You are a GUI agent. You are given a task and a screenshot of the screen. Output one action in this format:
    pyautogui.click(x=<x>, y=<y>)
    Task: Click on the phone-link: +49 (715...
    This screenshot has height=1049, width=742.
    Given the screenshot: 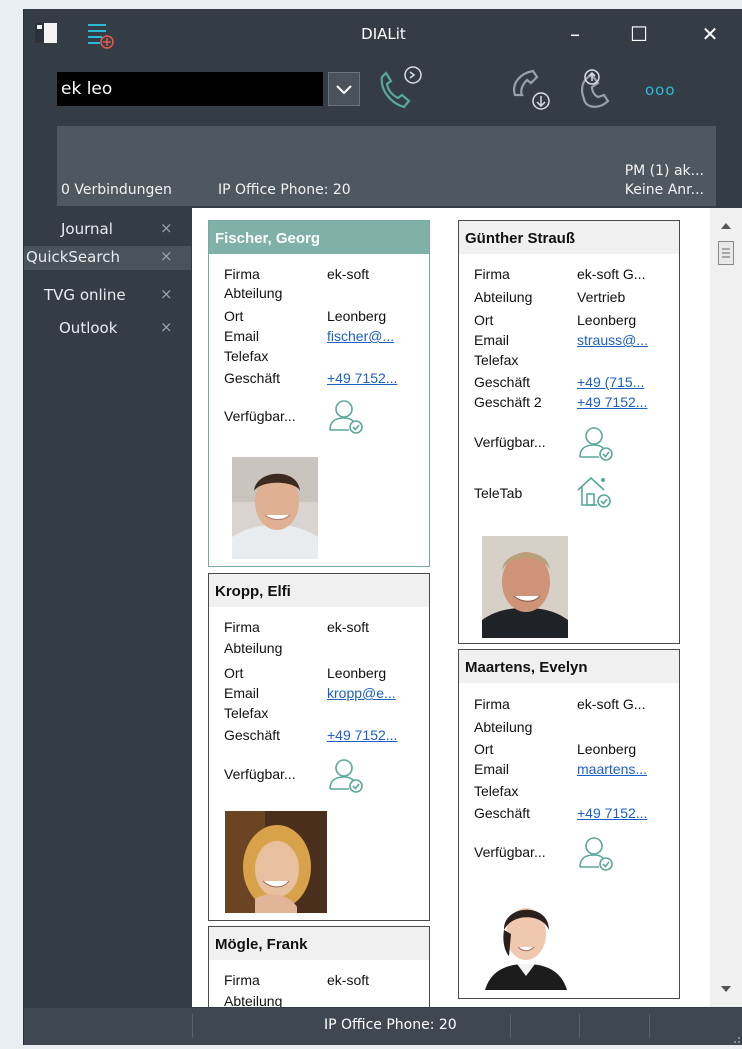 What is the action you would take?
    pyautogui.click(x=610, y=382)
    